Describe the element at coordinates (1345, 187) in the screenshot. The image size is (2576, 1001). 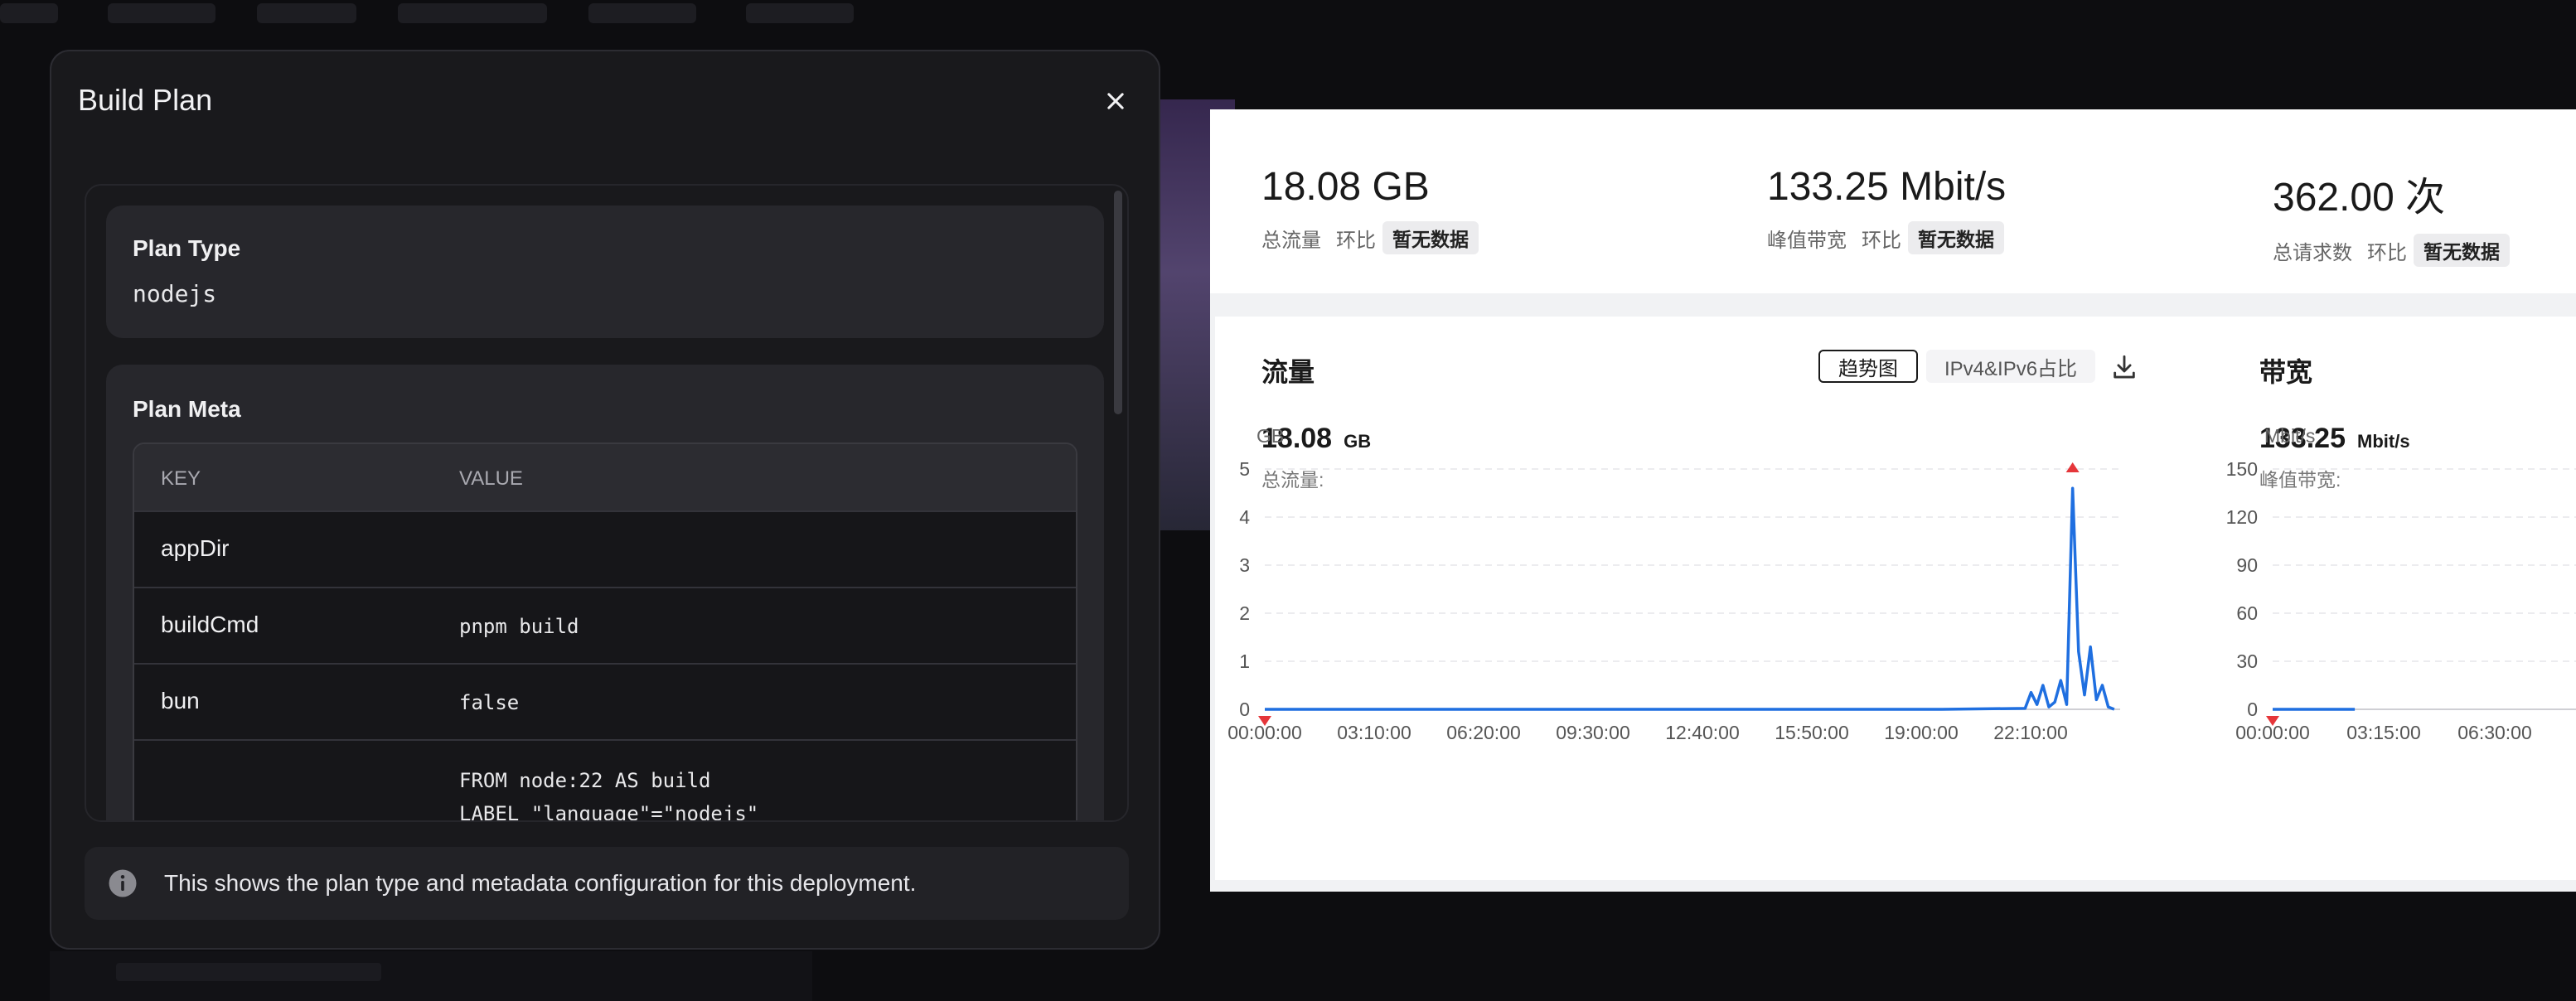
I see `stat-value: 18.08 GB` at that location.